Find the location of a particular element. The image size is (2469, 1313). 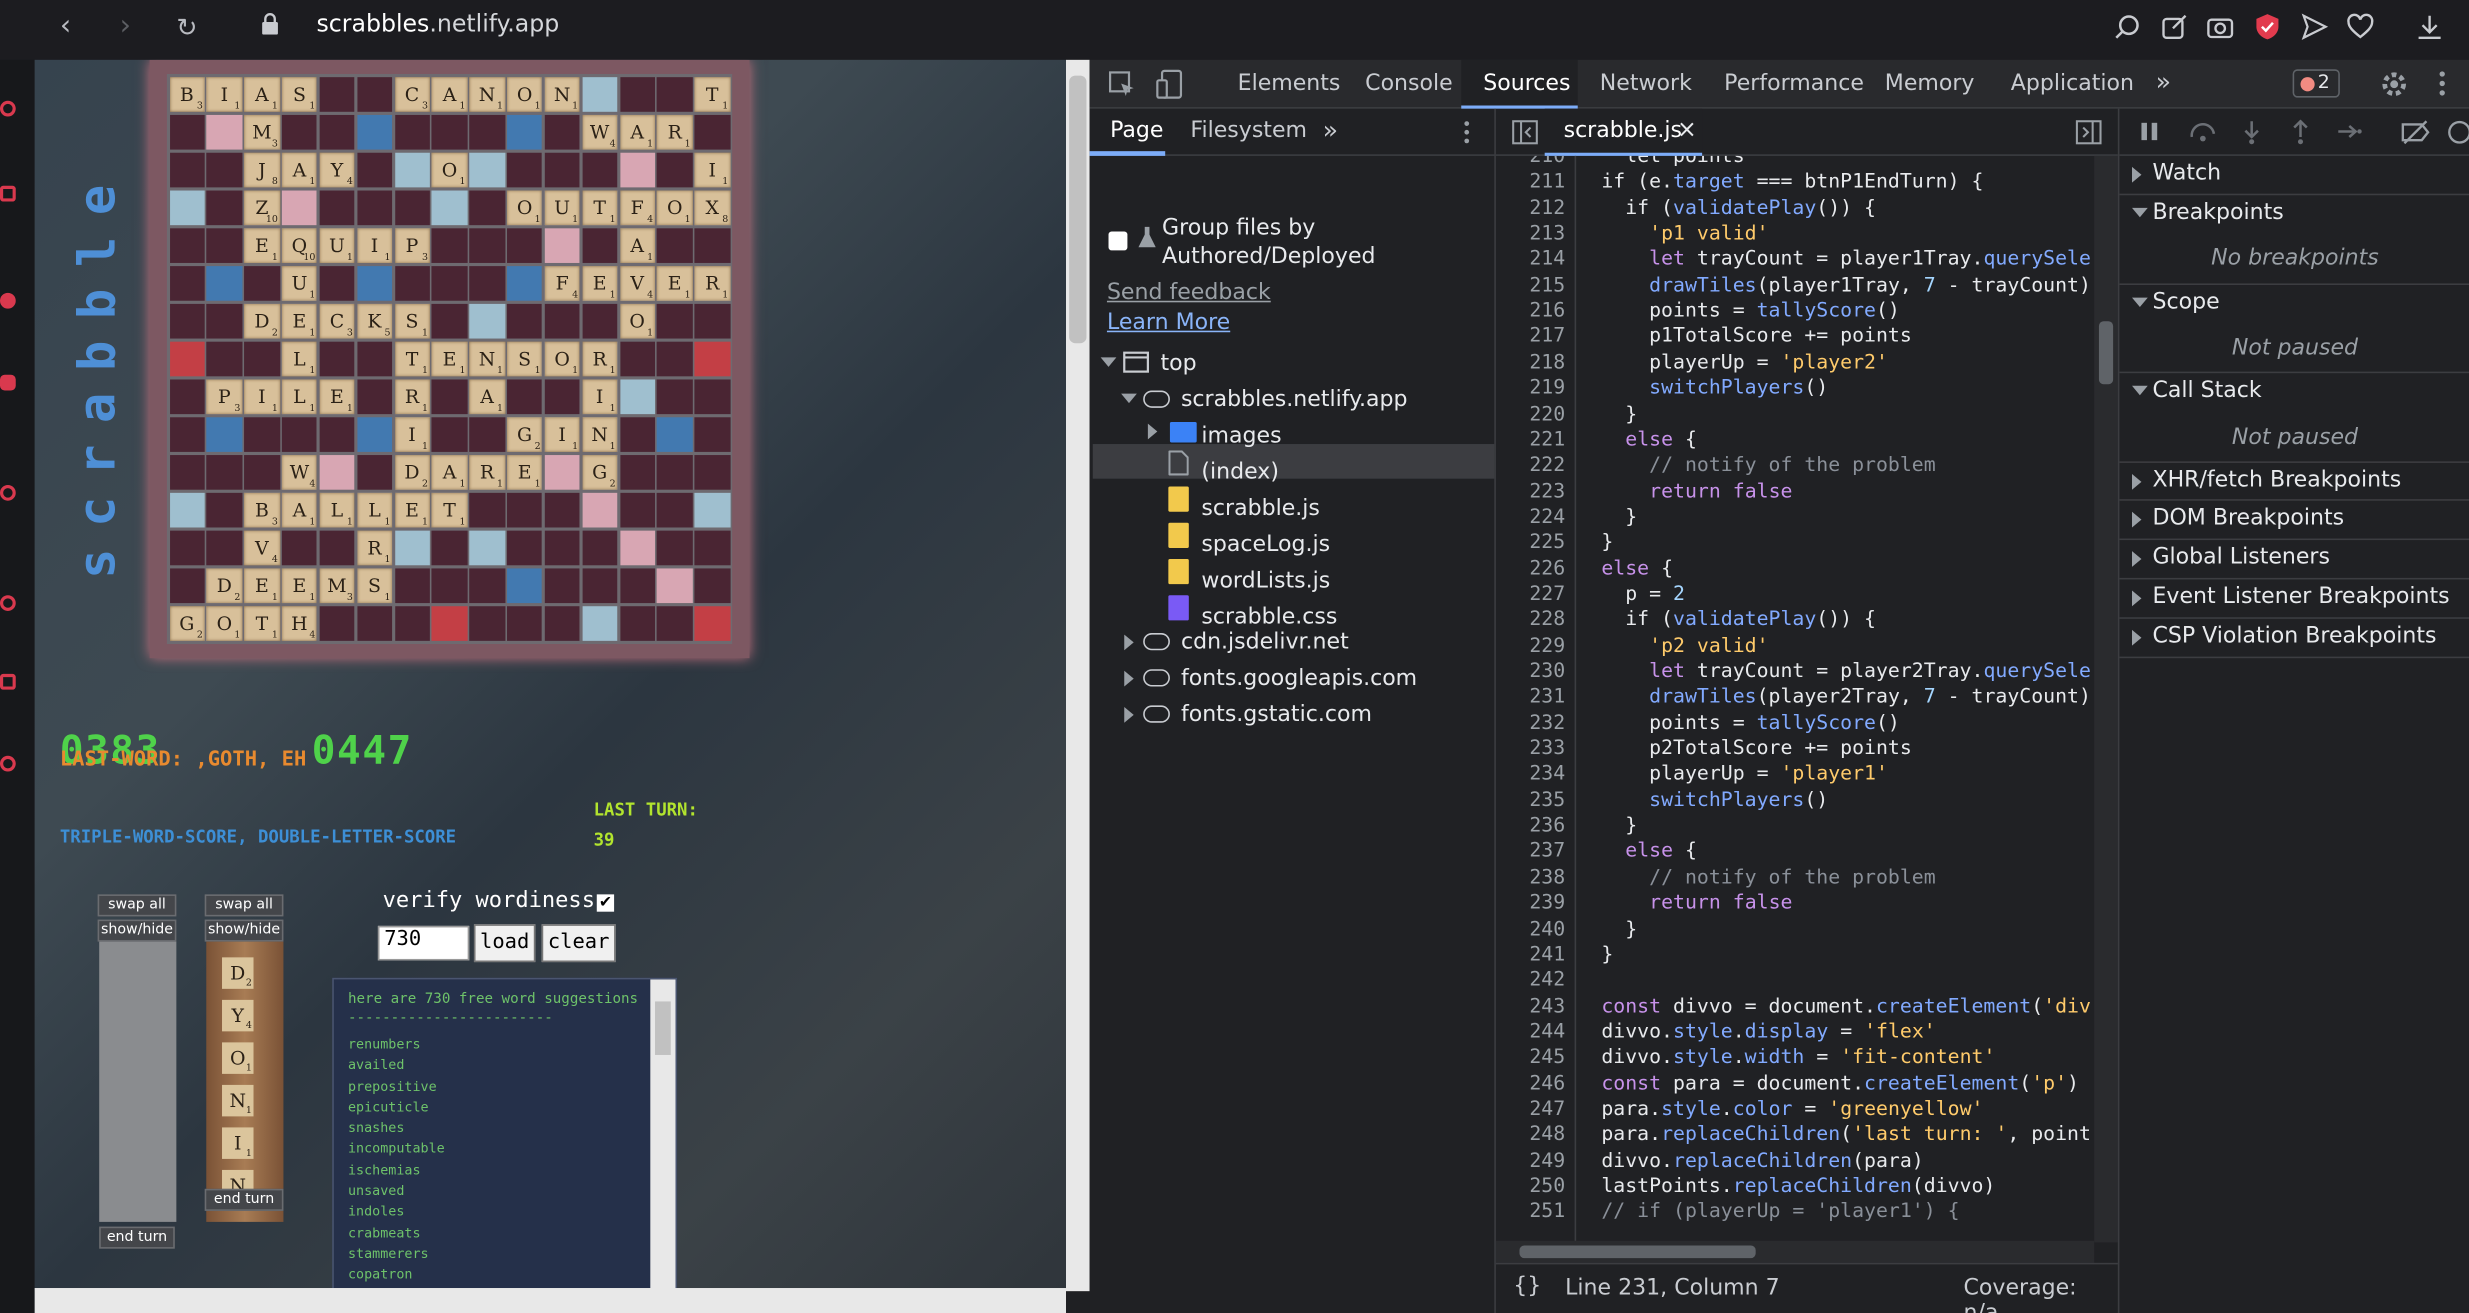

board-tile: R1 is located at coordinates (600, 359).